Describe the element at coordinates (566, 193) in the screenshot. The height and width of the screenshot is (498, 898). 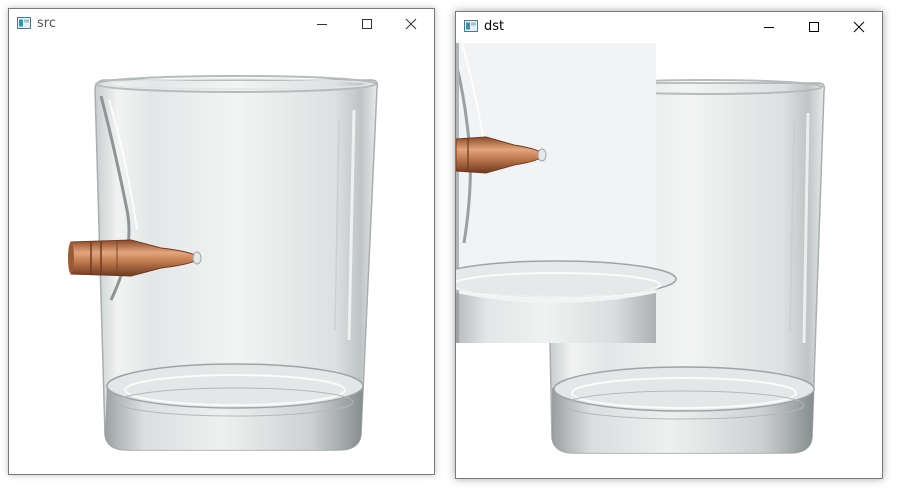
I see `pasted-crop-region` at that location.